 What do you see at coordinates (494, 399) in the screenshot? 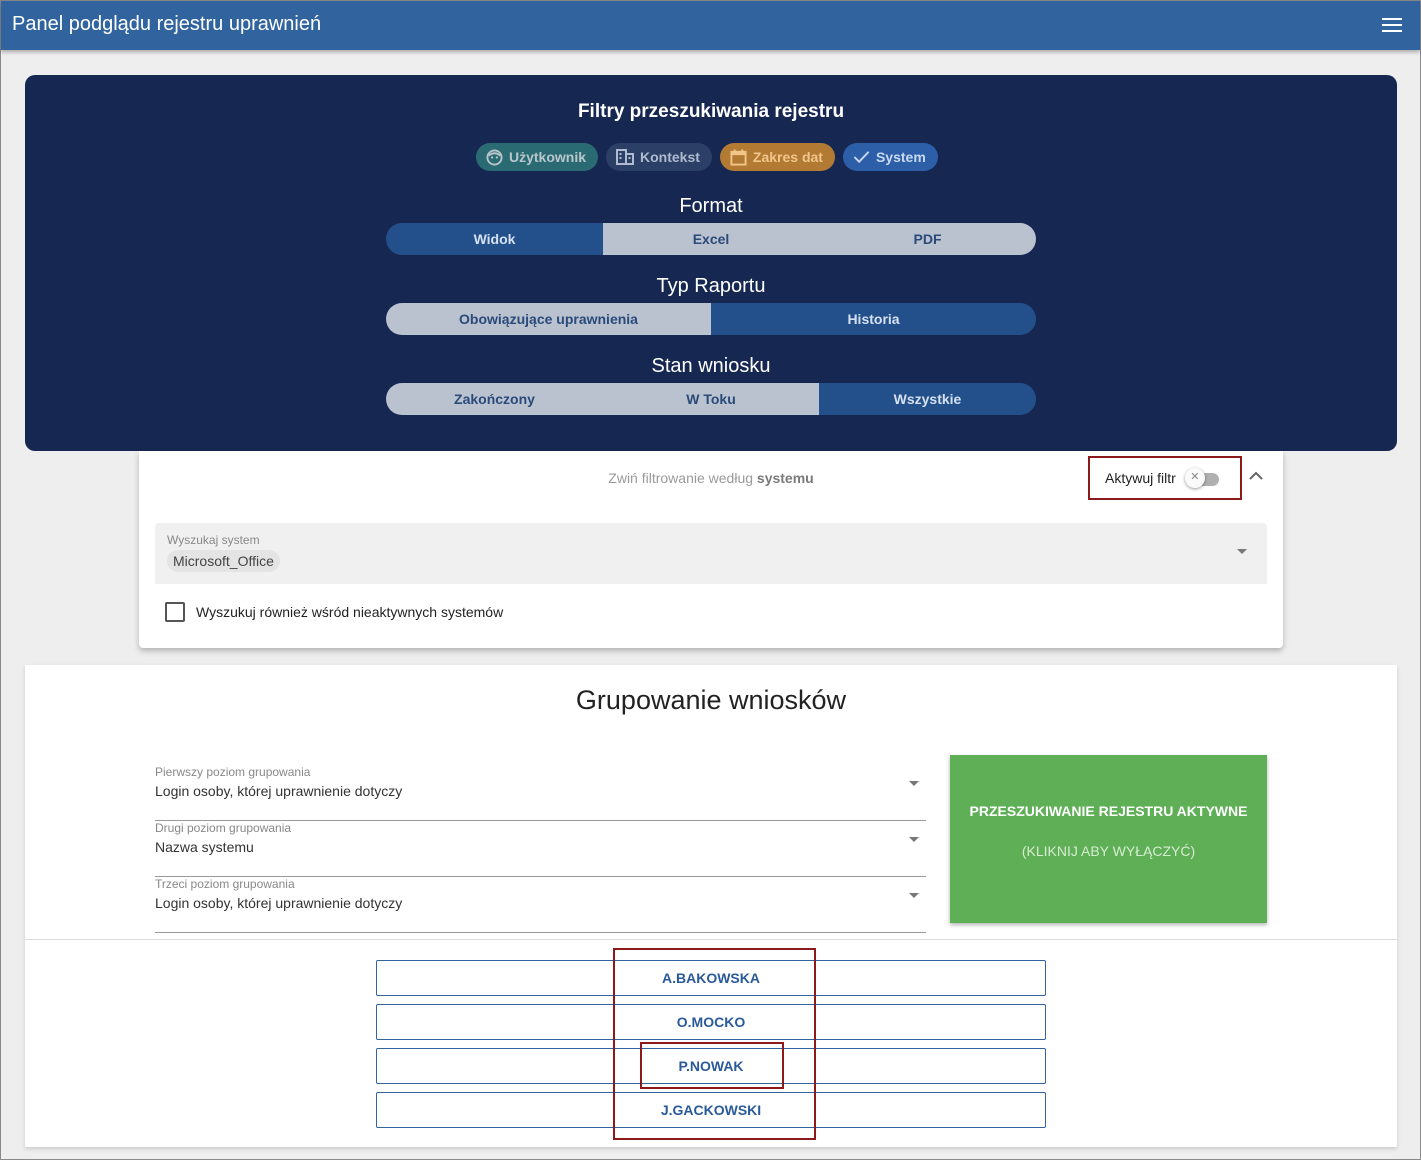
I see `status-option-finished: Zakończony` at bounding box center [494, 399].